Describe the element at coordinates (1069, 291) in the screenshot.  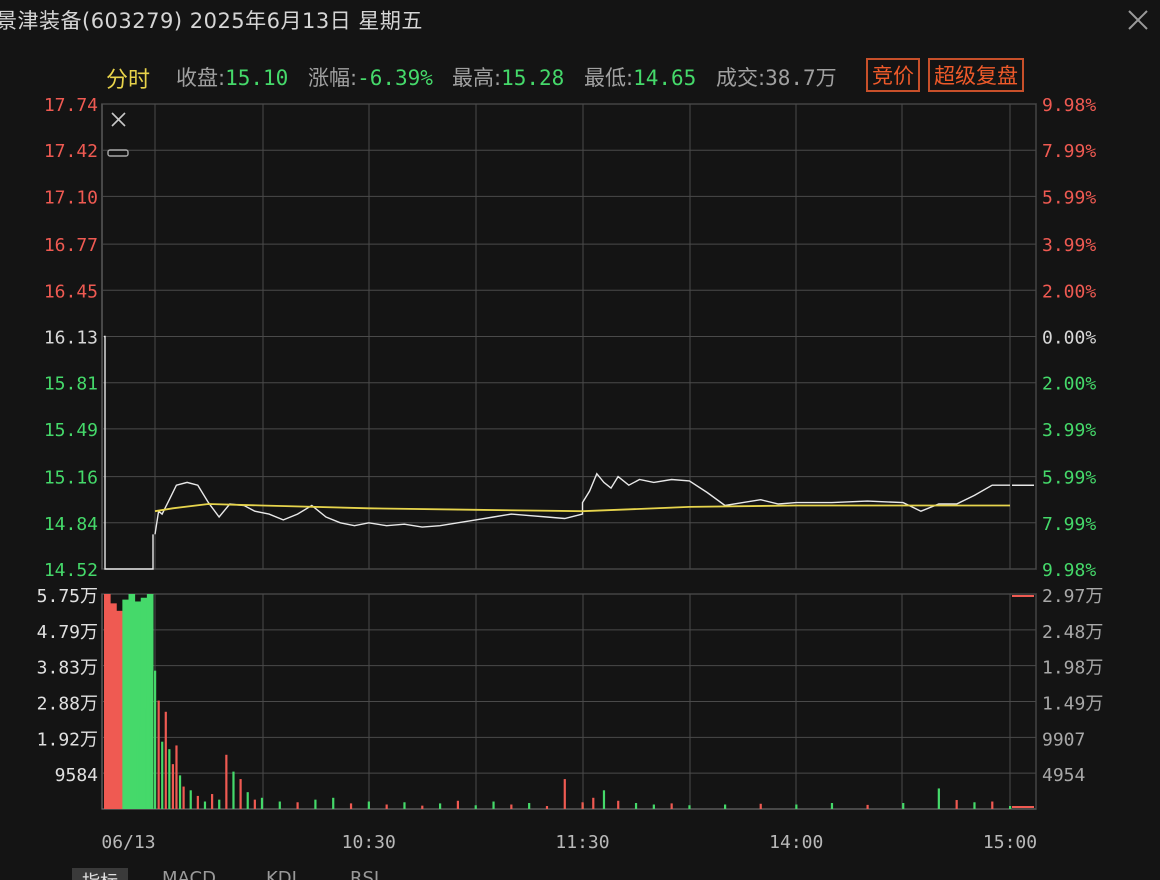
I see `percent-tick-label: 2.00%` at that location.